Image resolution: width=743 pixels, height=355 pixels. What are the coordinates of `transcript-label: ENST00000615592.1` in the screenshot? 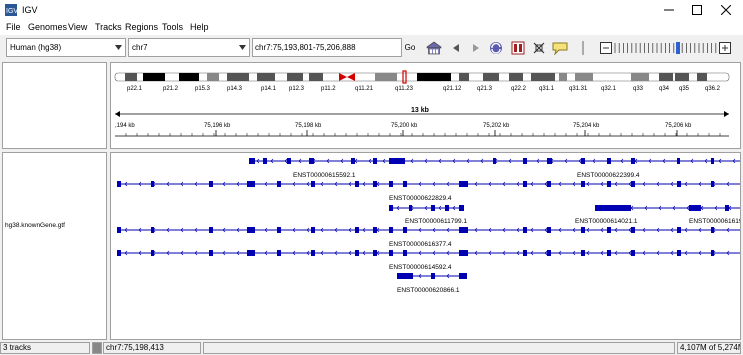 It's located at (324, 175).